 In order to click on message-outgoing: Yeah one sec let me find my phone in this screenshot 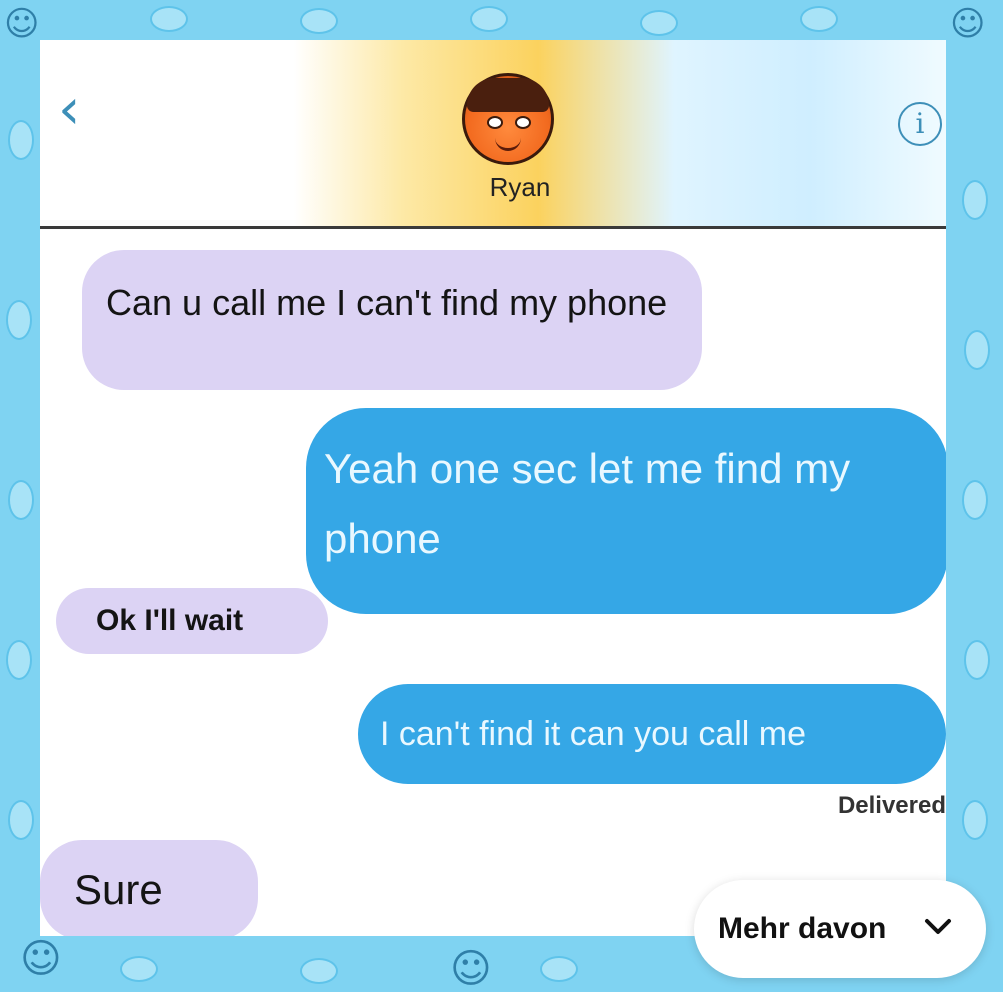, I will do `click(626, 511)`.